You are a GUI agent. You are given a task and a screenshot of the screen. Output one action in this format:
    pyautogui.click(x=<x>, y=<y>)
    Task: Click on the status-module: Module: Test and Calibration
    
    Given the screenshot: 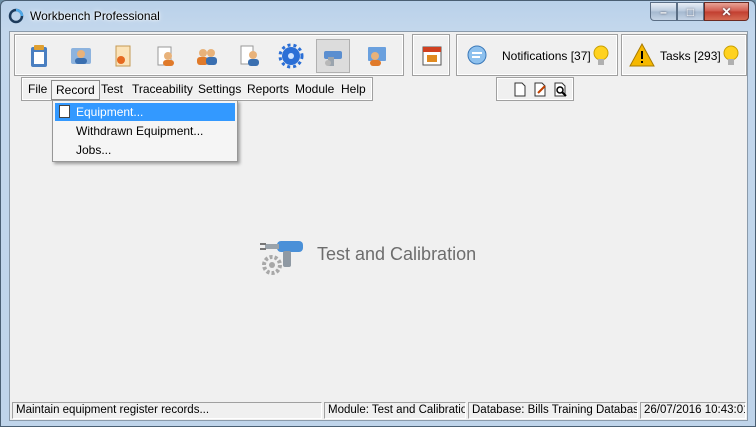 What is the action you would take?
    pyautogui.click(x=395, y=410)
    